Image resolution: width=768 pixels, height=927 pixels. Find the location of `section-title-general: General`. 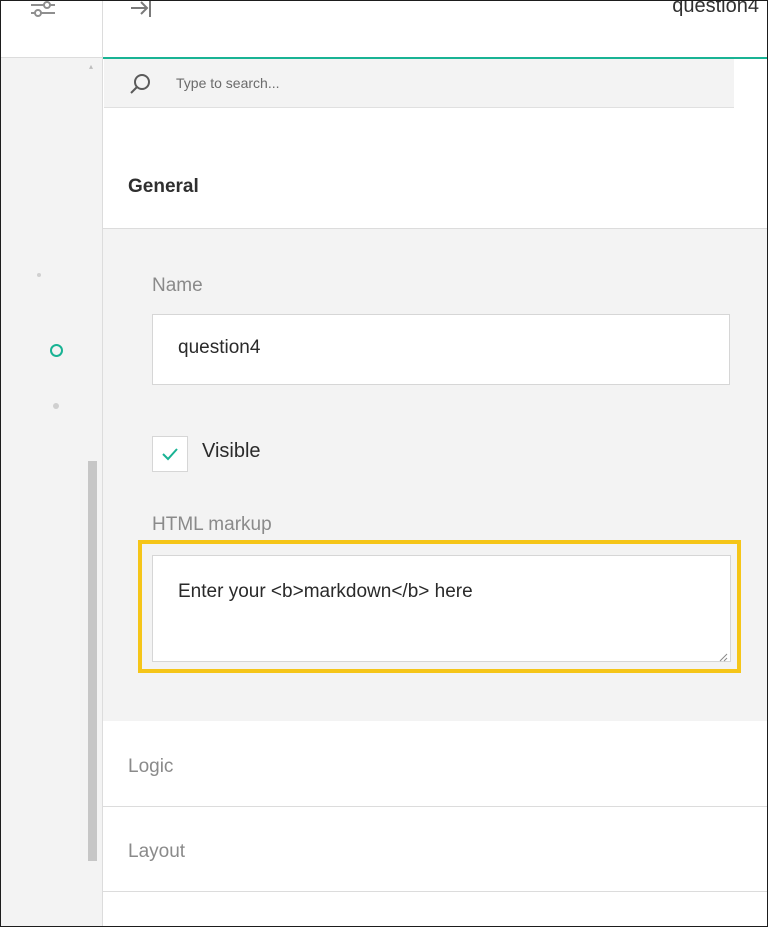

section-title-general: General is located at coordinates (163, 186).